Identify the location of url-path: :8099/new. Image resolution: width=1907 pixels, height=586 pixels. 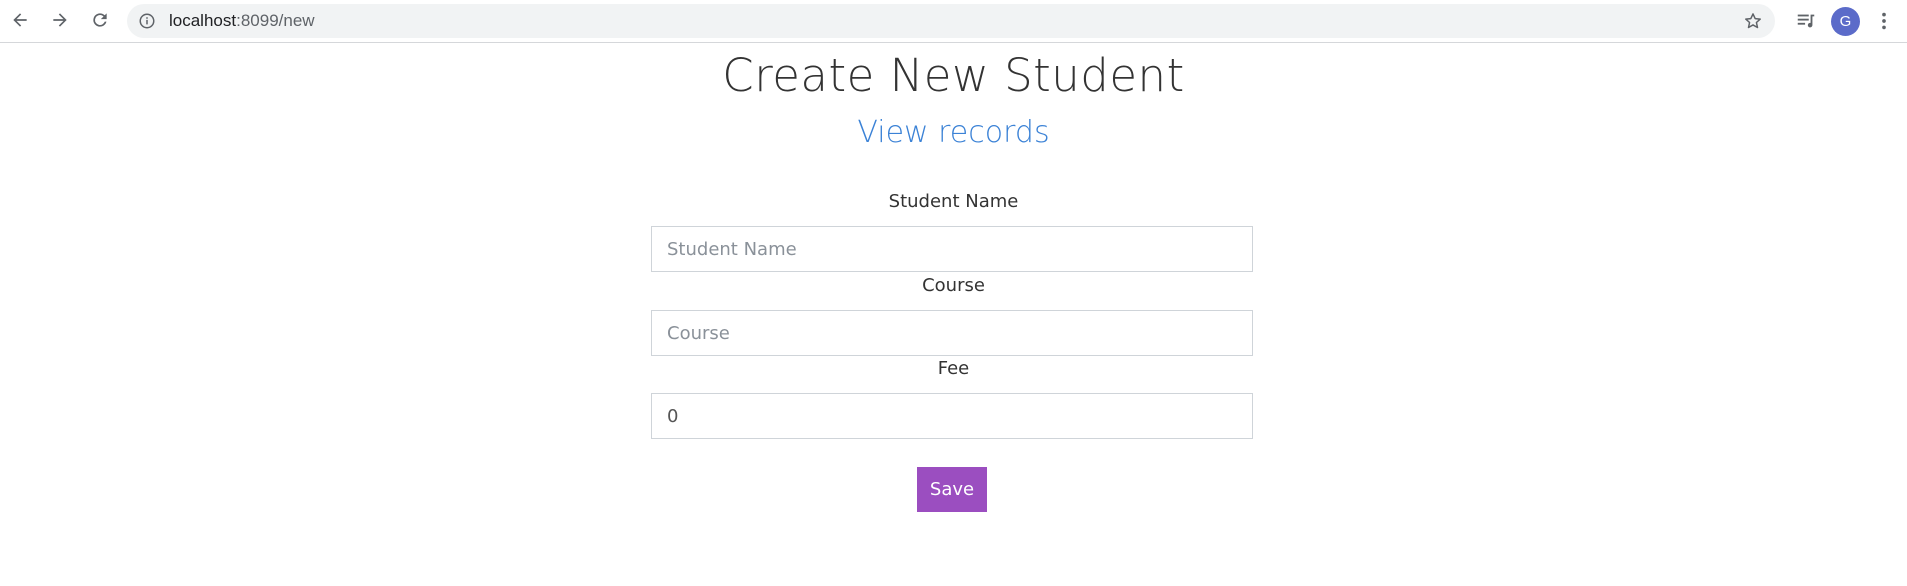
(275, 20).